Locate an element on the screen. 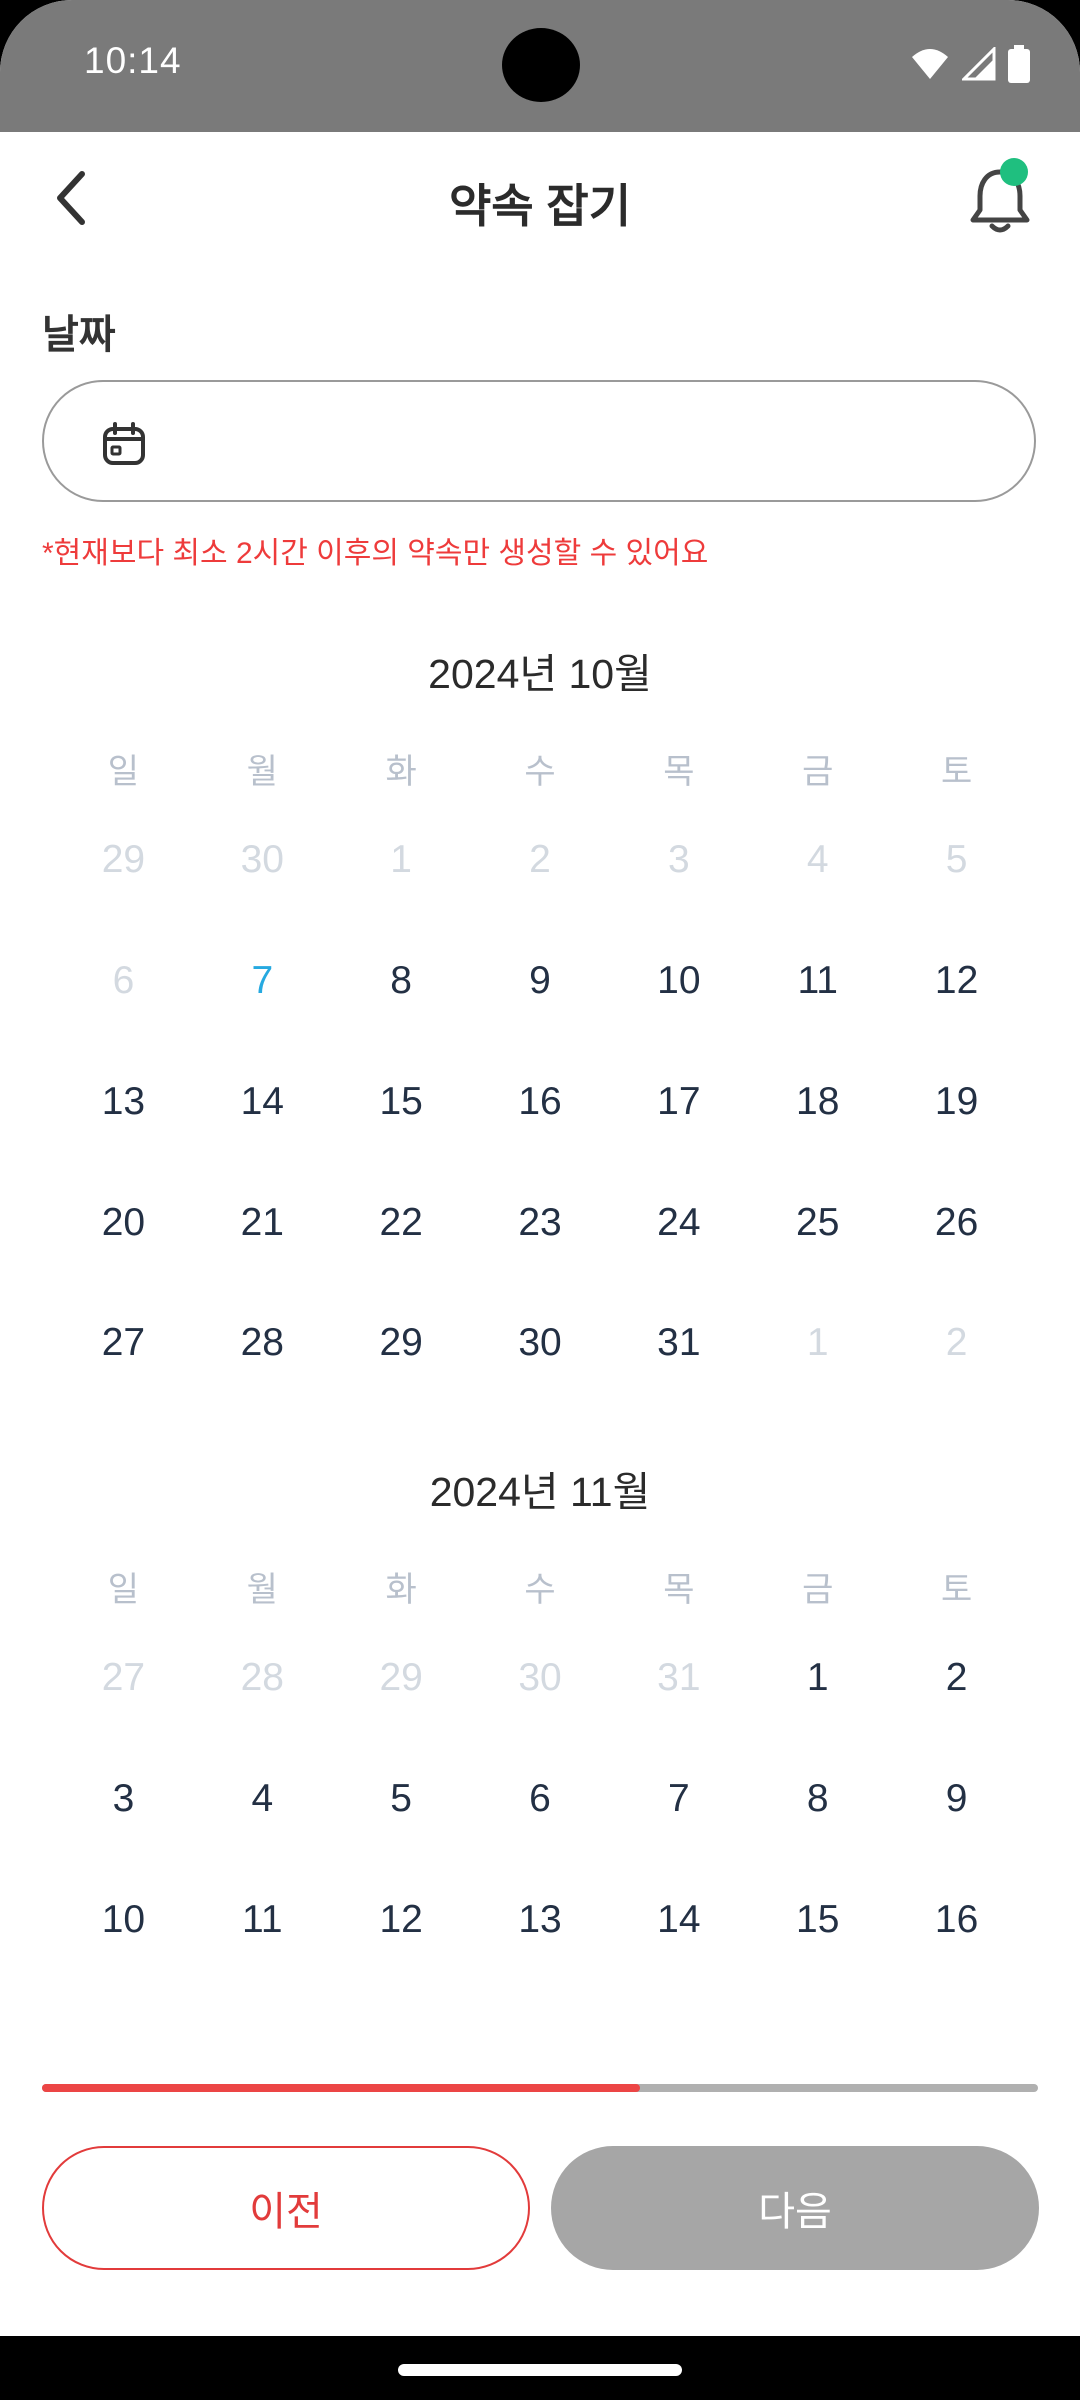  calendar-day: 17 is located at coordinates (678, 1102).